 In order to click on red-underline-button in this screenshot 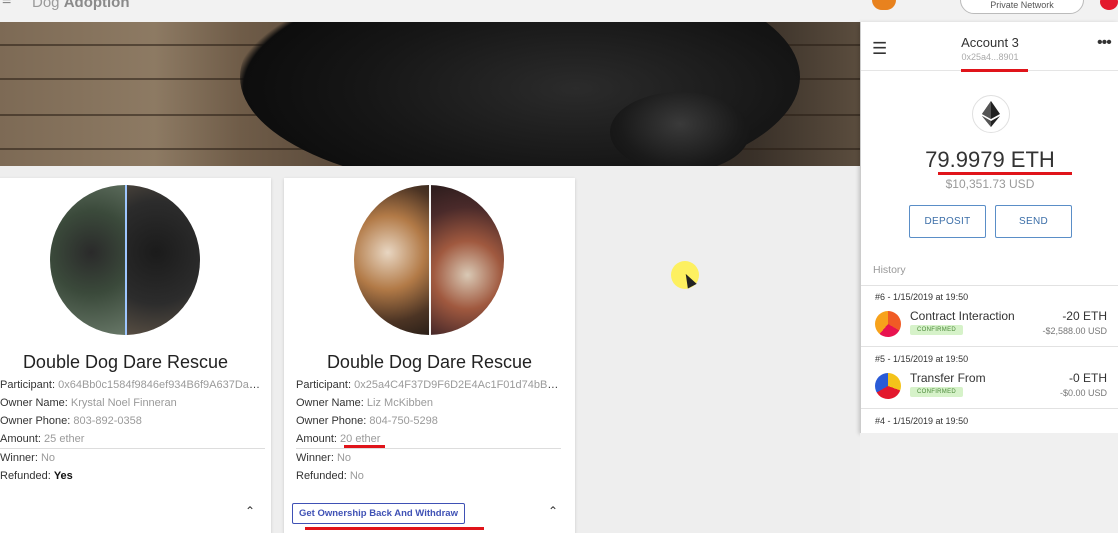, I will do `click(394, 528)`.